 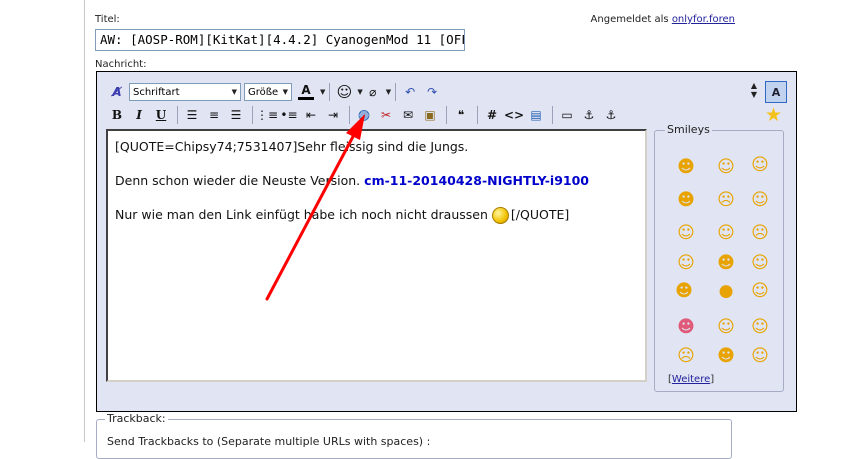 What do you see at coordinates (161, 115) in the screenshot?
I see `underline-button: U` at bounding box center [161, 115].